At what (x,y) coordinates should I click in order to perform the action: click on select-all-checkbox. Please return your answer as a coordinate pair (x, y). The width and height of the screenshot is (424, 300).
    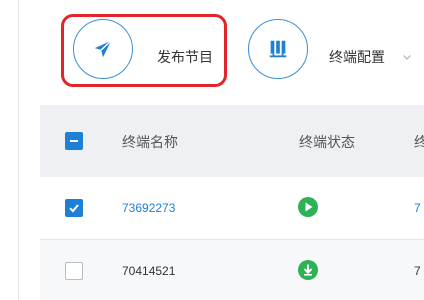
    Looking at the image, I should click on (74, 141).